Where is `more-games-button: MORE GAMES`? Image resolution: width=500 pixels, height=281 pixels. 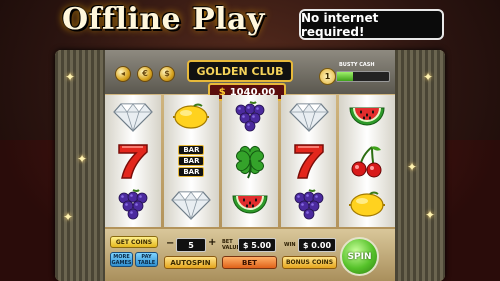
more-games-button: MORE GAMES is located at coordinates (121, 259).